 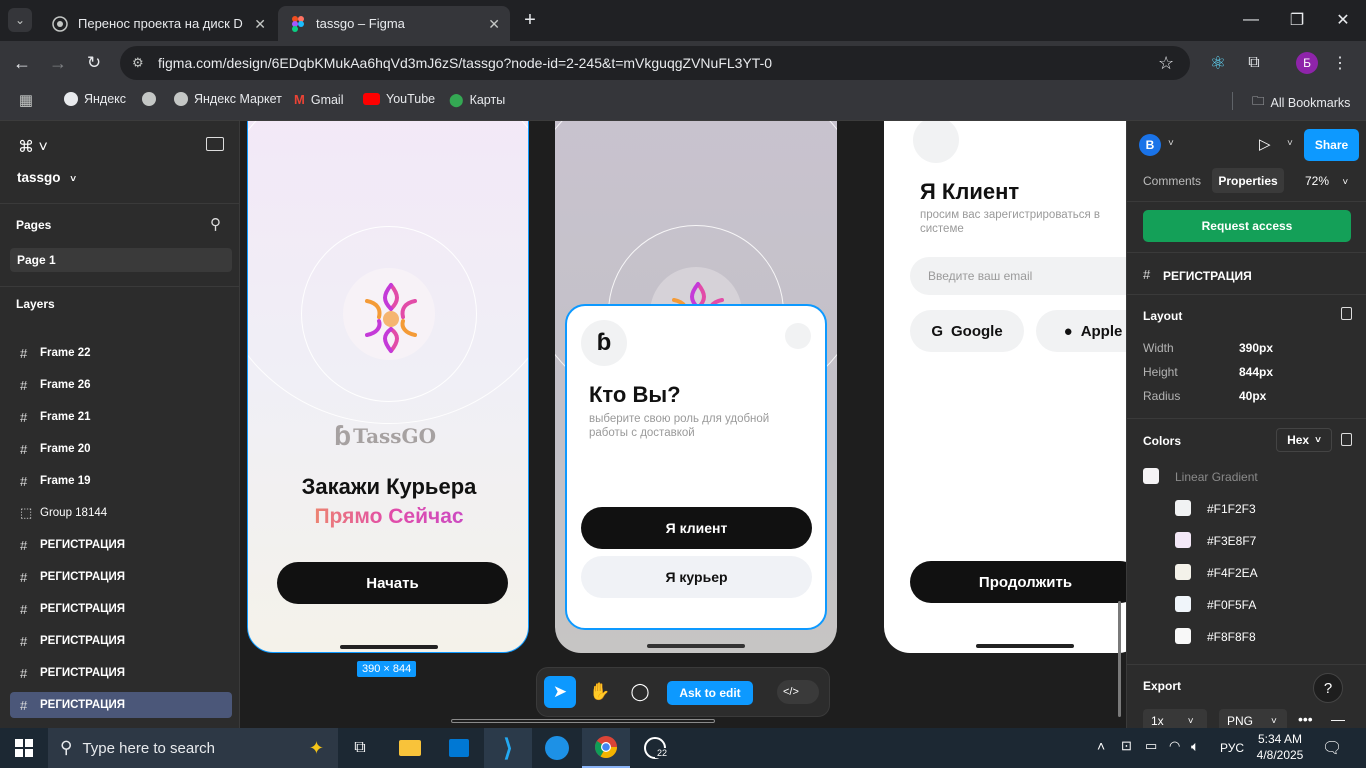 What do you see at coordinates (696, 577) in the screenshot?
I see `courier-button: Я курьер` at bounding box center [696, 577].